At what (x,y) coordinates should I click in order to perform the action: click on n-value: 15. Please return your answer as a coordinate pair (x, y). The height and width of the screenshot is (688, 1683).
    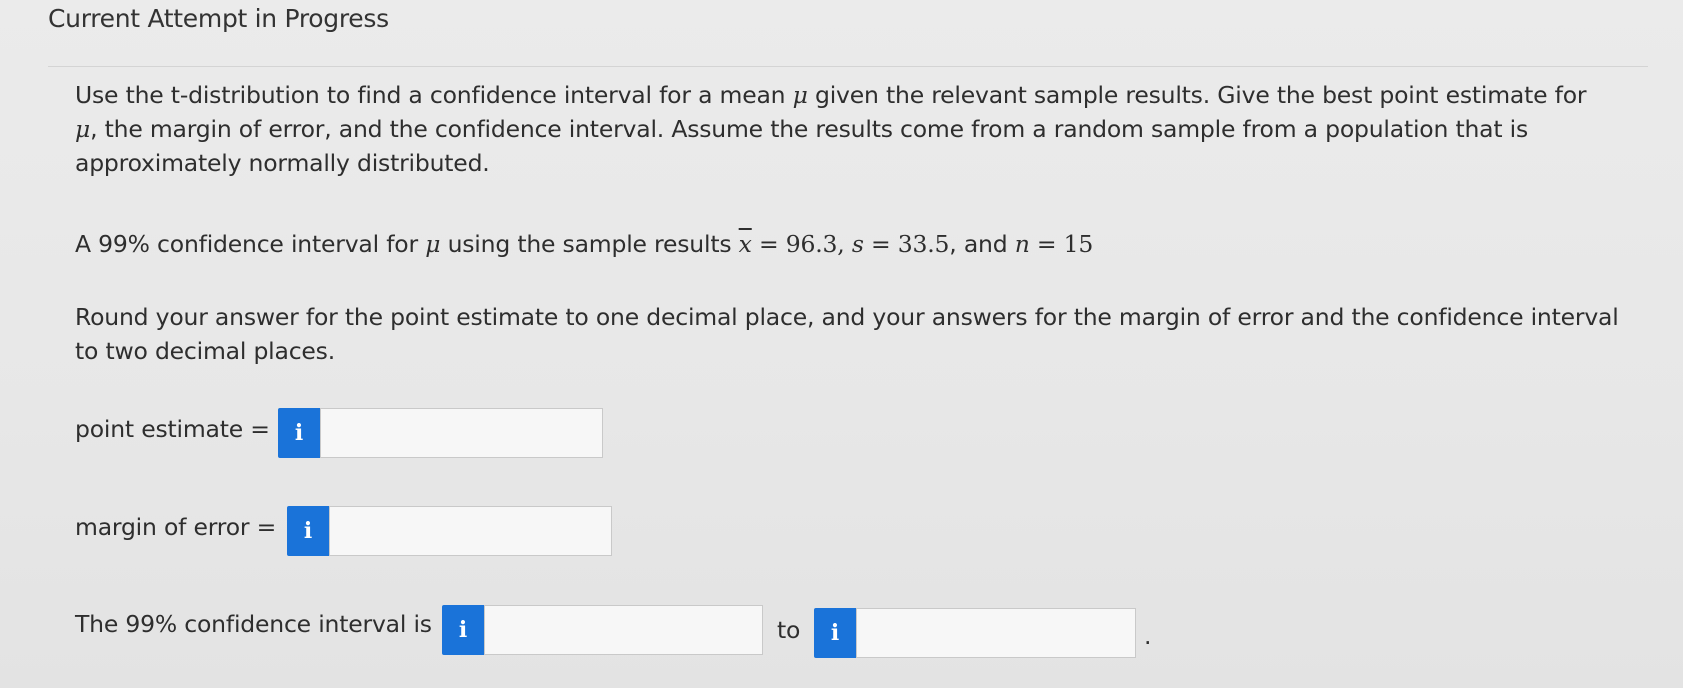
    Looking at the image, I should click on (1078, 244).